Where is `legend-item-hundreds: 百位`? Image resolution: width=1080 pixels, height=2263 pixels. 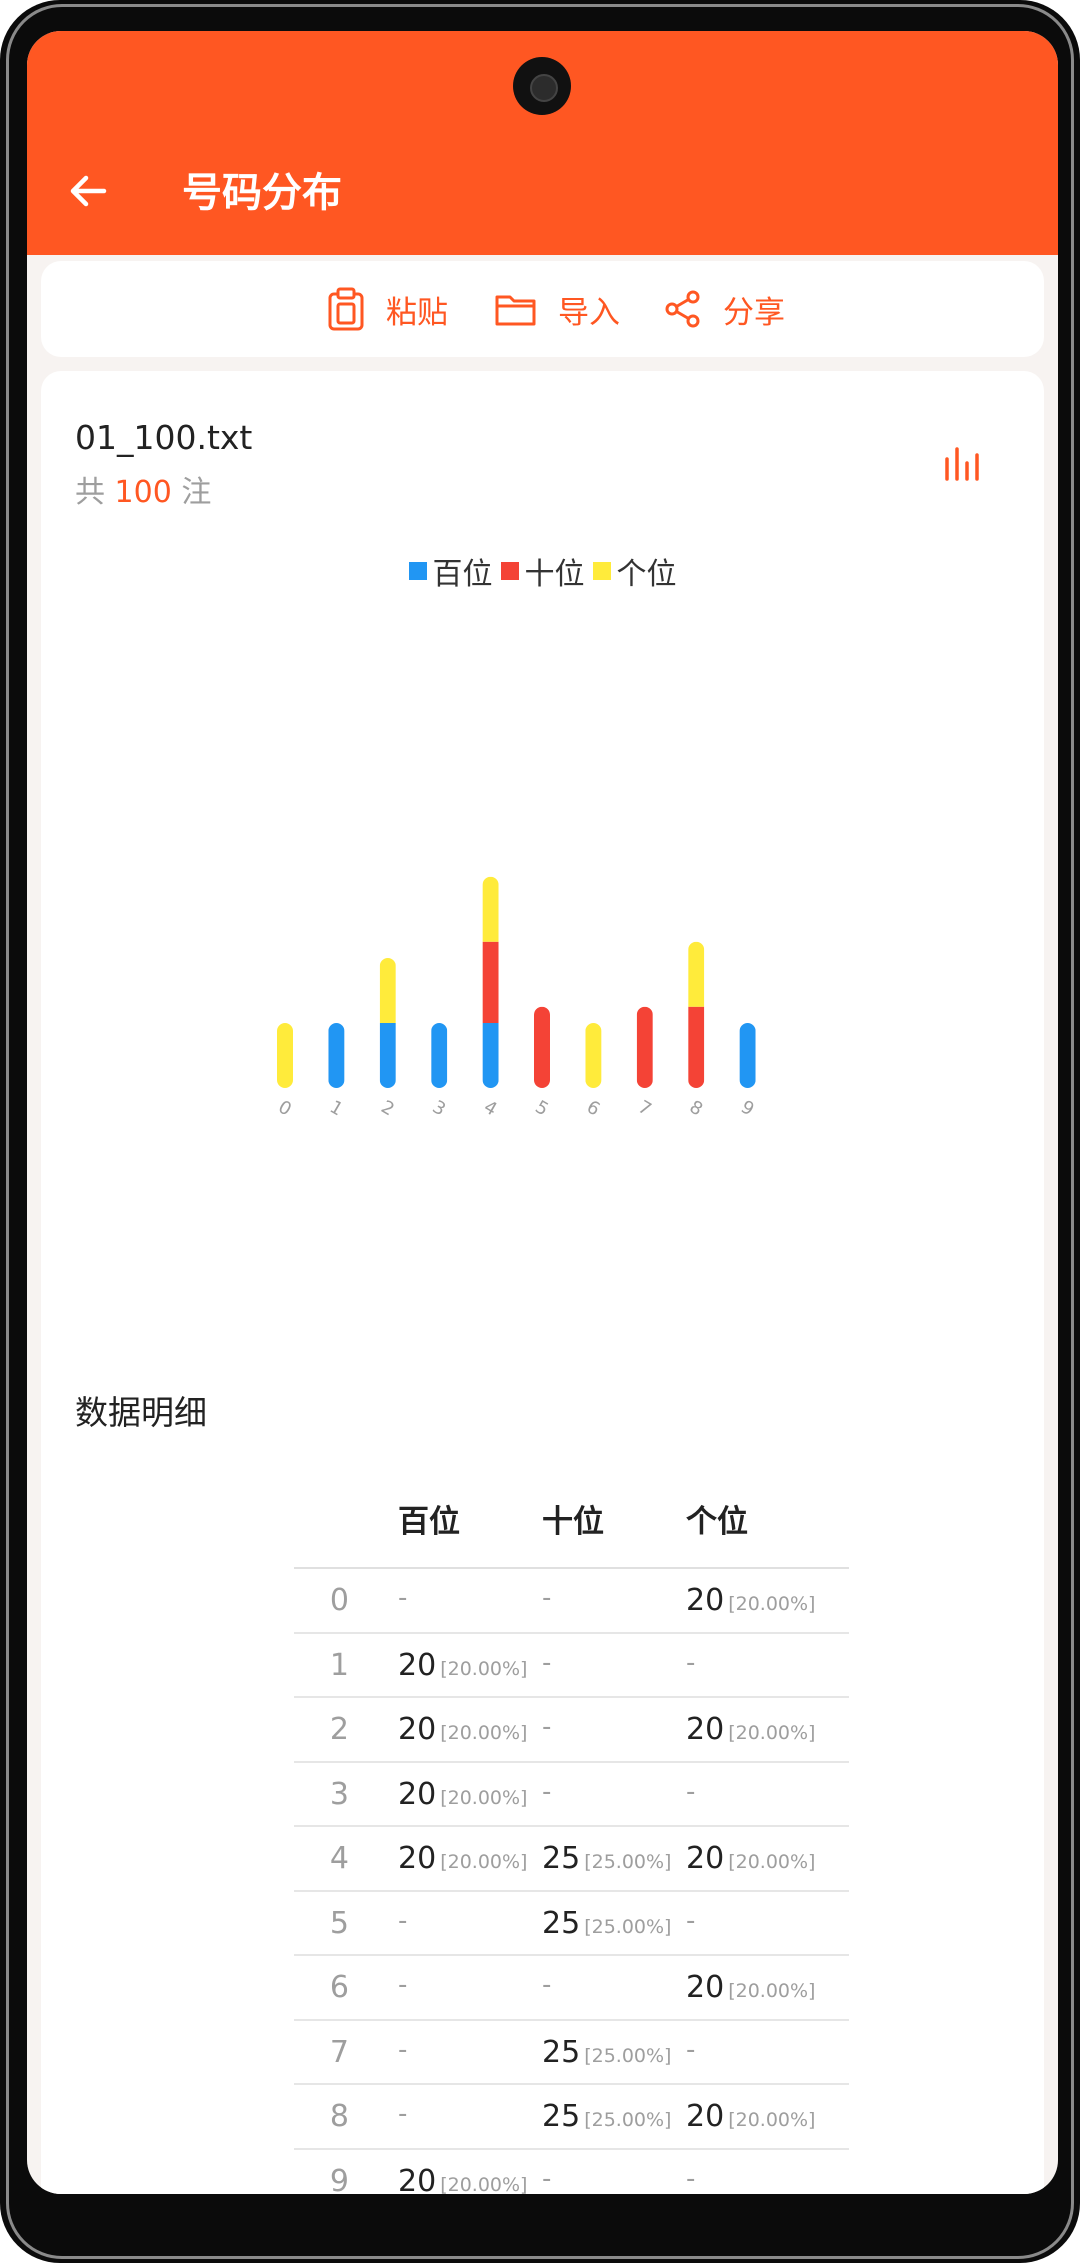
legend-item-hundreds: 百位 is located at coordinates (450, 571).